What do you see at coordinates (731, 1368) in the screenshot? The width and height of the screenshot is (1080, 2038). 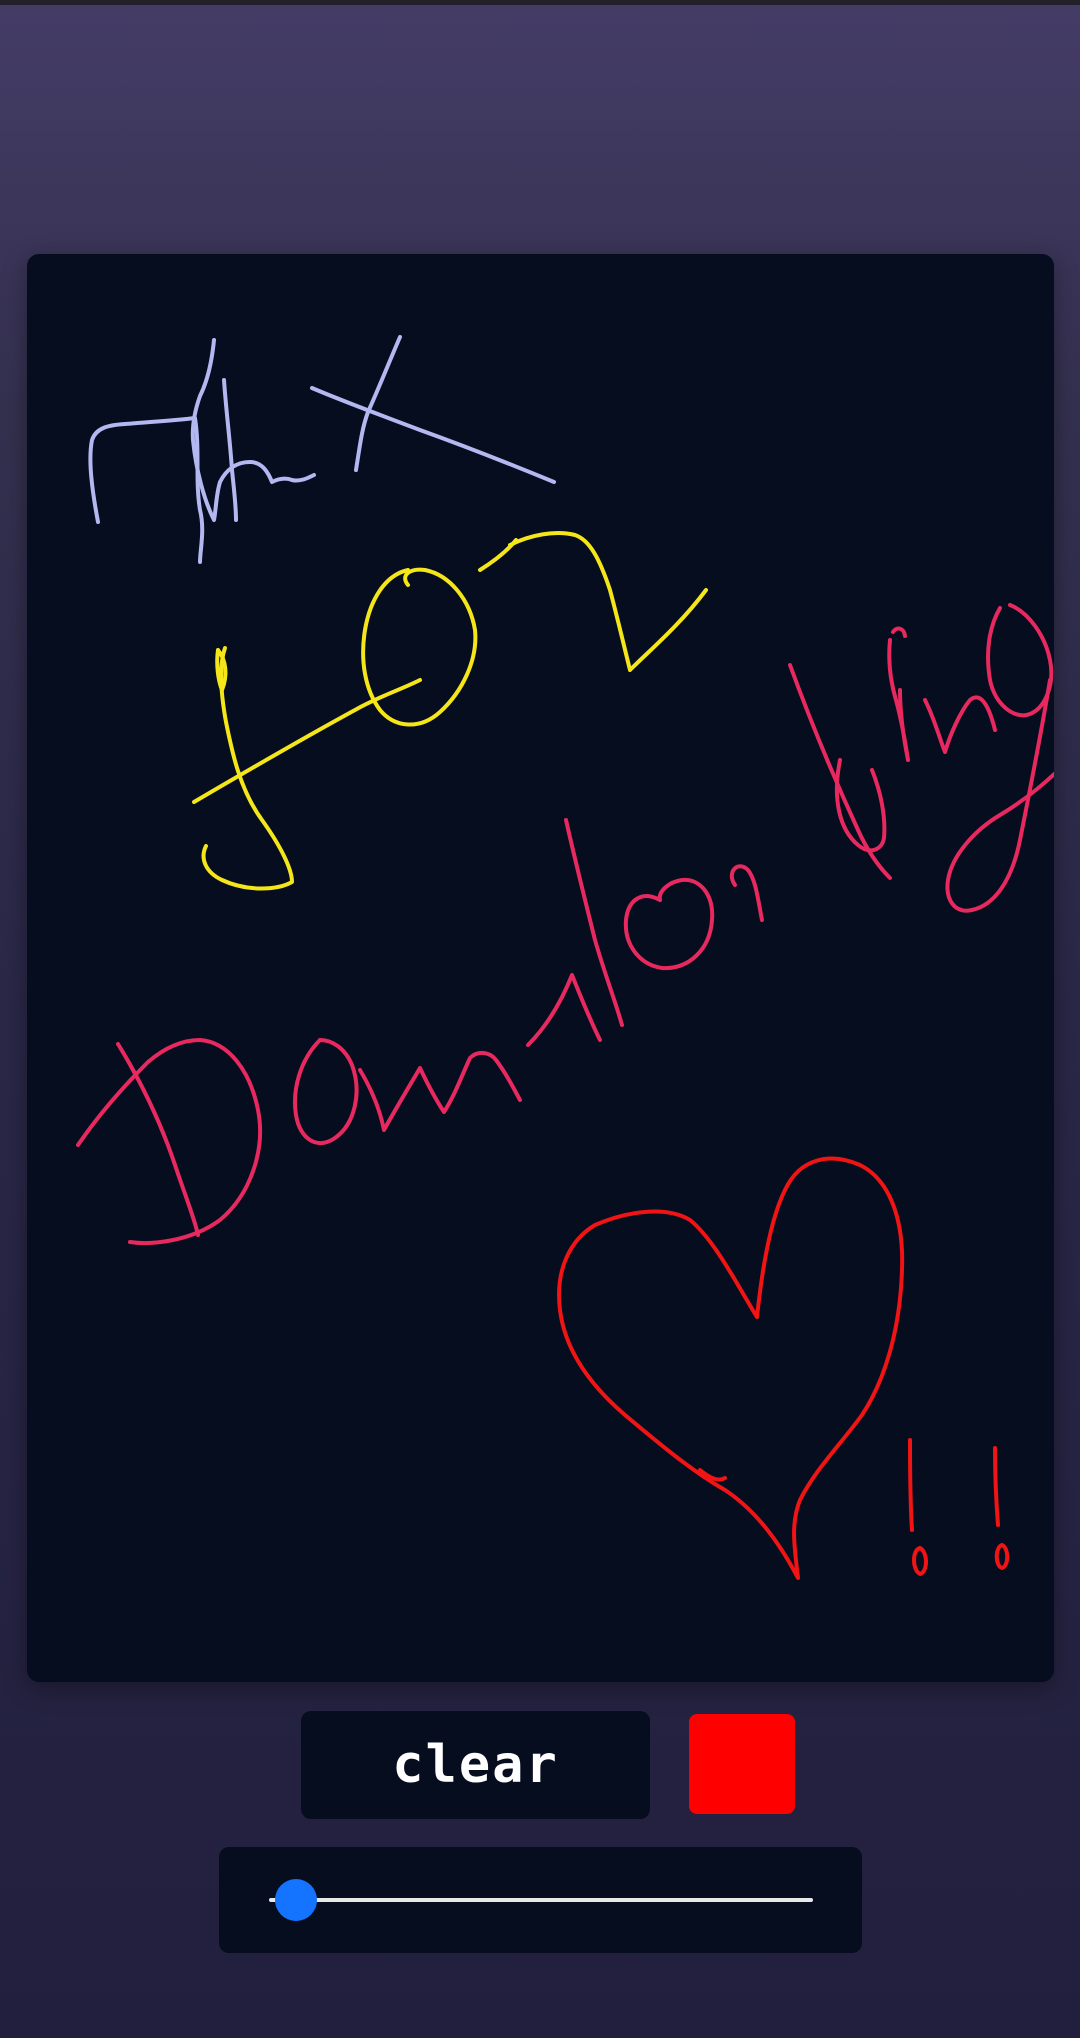 I see `heart-drawing` at bounding box center [731, 1368].